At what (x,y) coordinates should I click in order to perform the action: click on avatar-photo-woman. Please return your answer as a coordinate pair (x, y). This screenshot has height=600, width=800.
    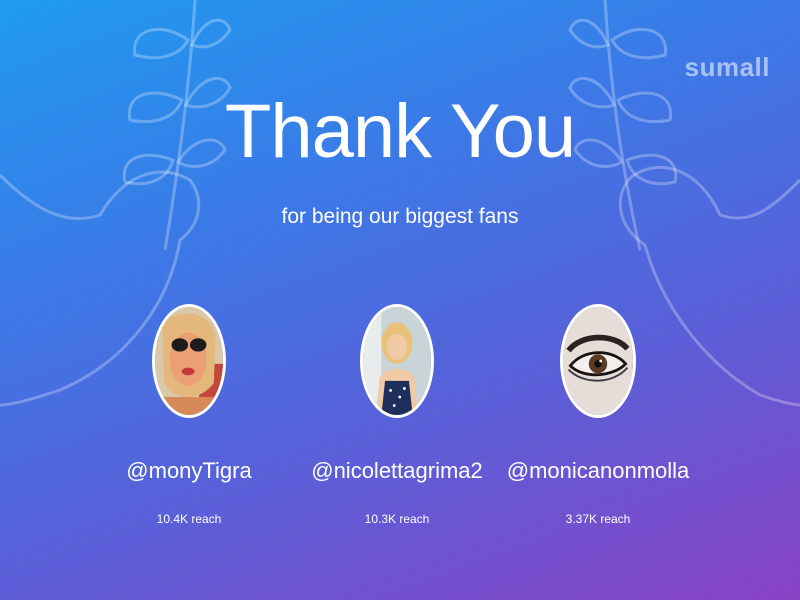
    Looking at the image, I should click on (397, 361).